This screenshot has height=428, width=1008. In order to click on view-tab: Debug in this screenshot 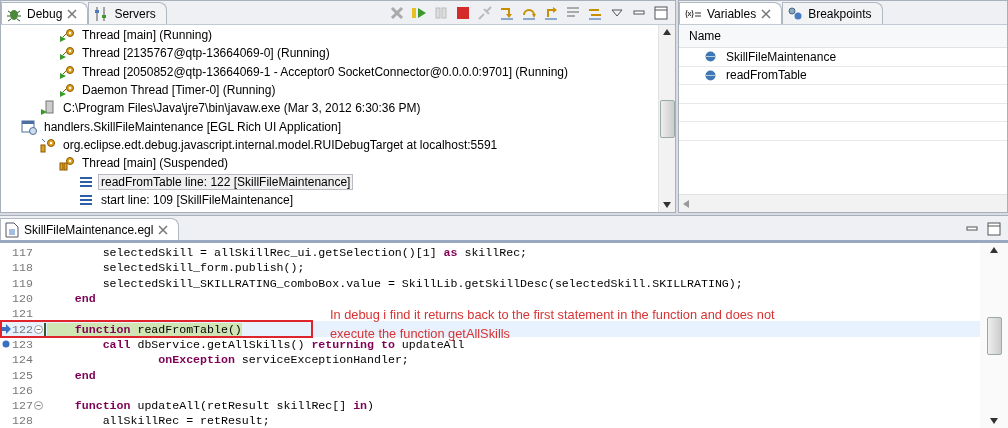, I will do `click(45, 13)`.